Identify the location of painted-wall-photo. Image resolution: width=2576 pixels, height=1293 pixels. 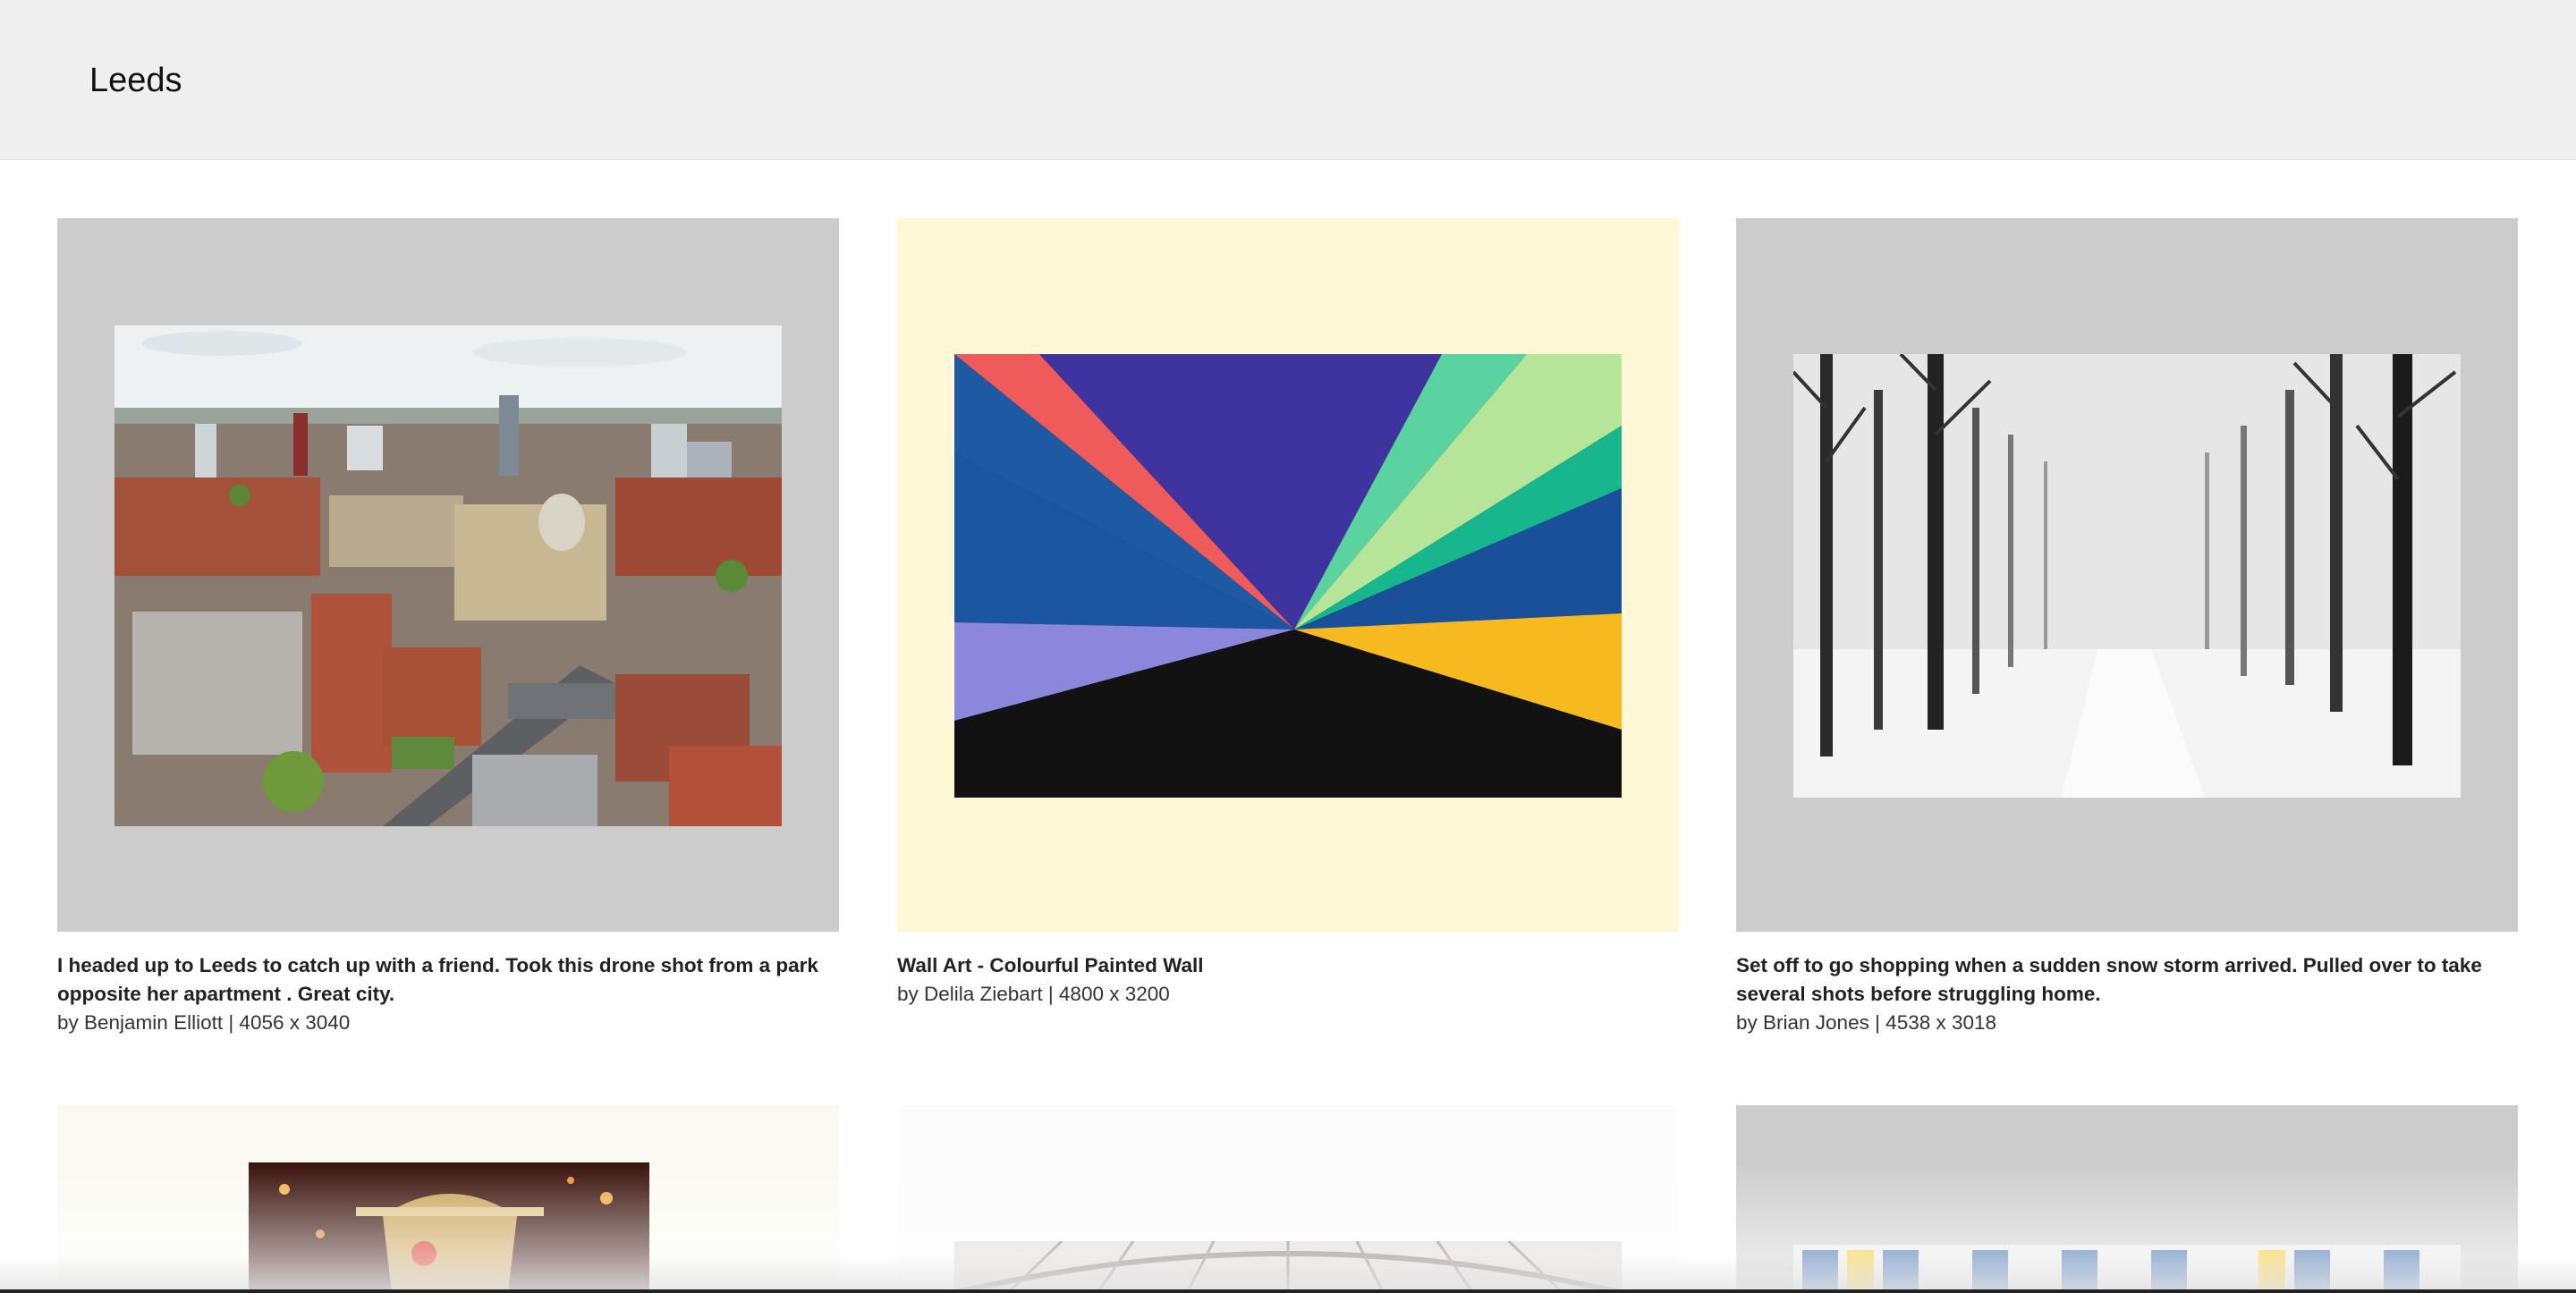
(1288, 576).